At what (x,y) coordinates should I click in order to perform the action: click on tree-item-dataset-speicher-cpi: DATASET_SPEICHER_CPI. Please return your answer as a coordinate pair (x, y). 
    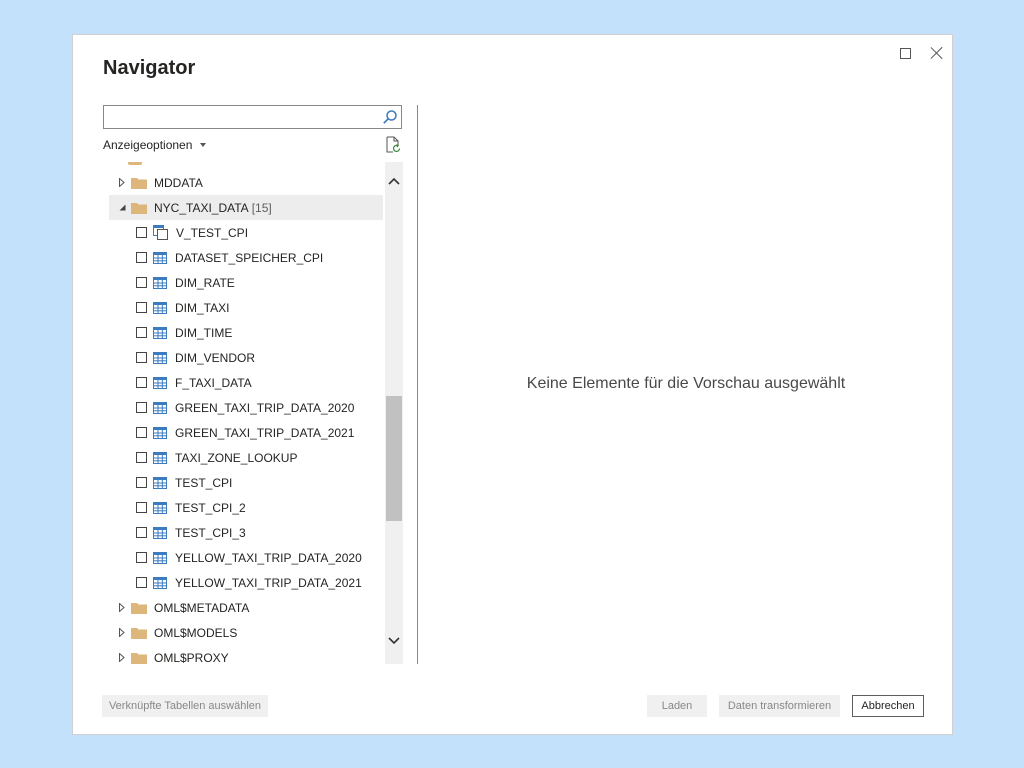
    Looking at the image, I should click on (246, 257).